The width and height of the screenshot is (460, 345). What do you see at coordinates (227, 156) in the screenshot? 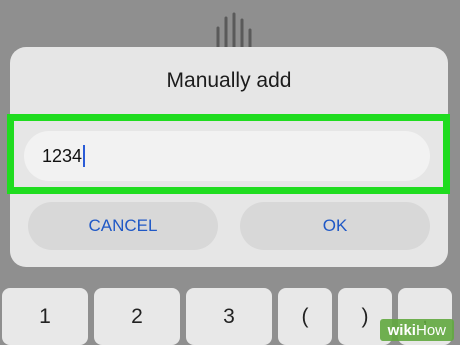
I see `code-input: 1234` at bounding box center [227, 156].